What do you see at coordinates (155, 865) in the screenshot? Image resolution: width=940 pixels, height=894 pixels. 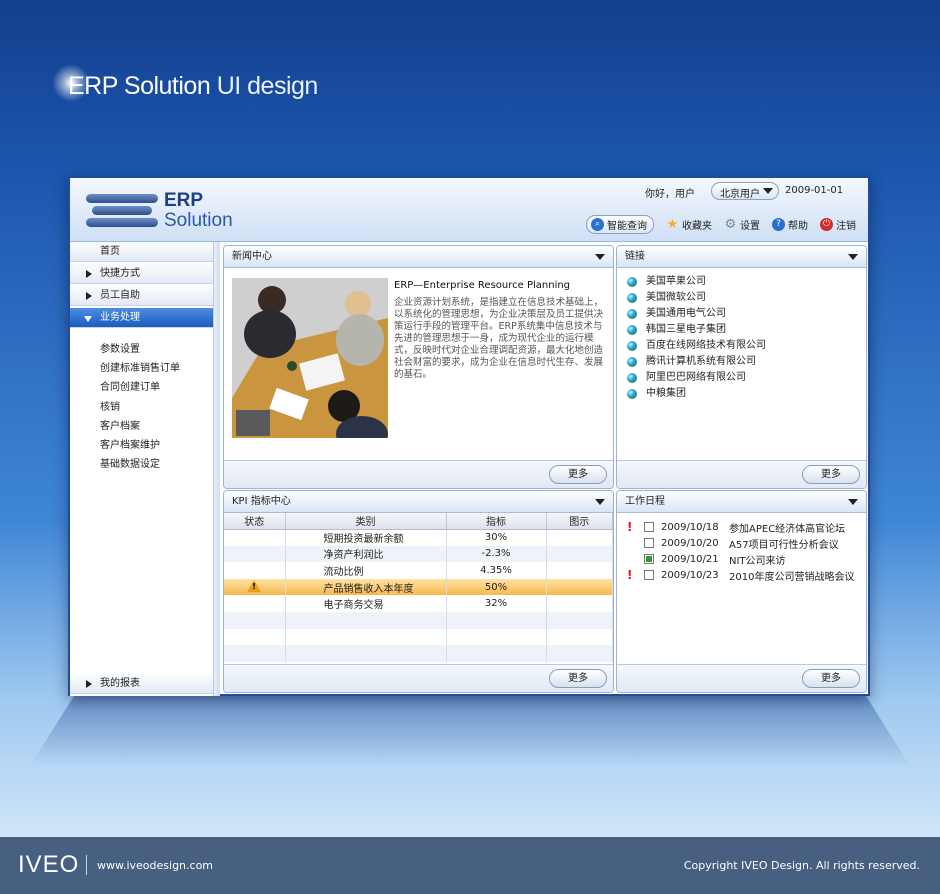 I see `footer-url: www.iveodesign.com` at bounding box center [155, 865].